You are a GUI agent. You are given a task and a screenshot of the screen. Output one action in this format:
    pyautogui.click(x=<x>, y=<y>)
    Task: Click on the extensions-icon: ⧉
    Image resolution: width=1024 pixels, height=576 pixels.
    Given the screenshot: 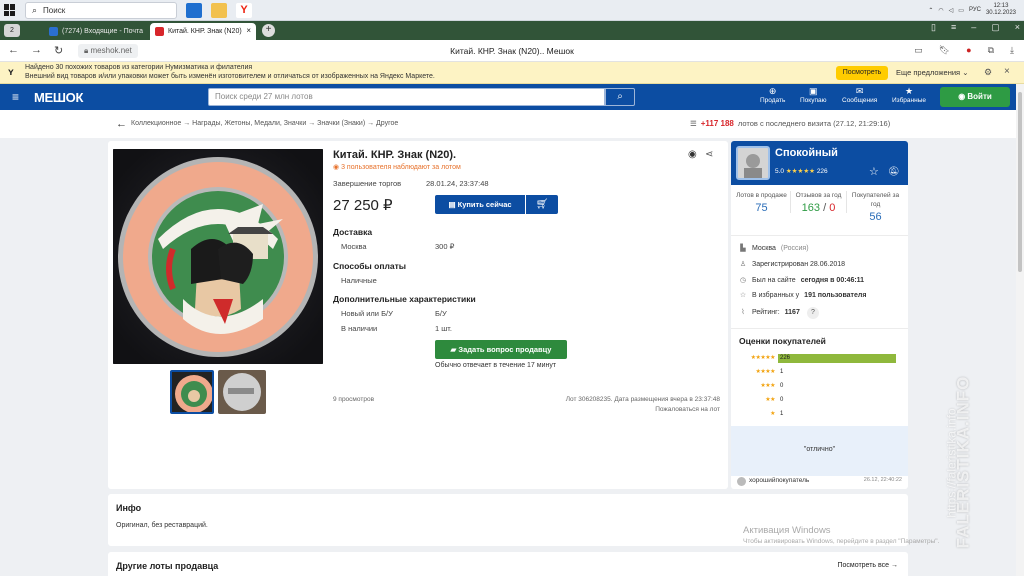 What is the action you would take?
    pyautogui.click(x=991, y=50)
    